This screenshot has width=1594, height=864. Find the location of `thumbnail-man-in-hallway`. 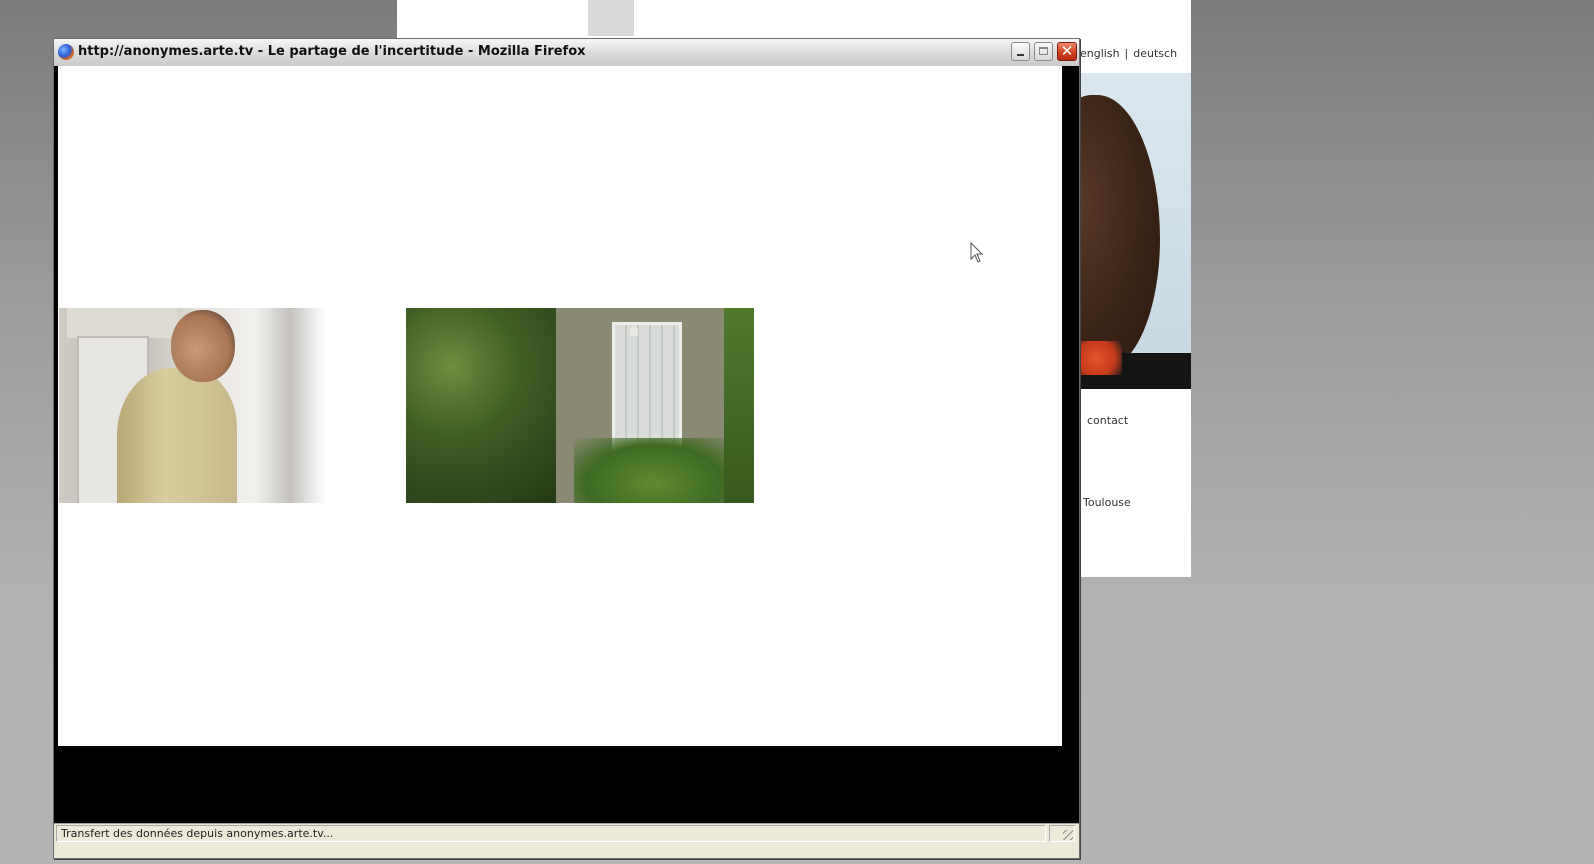

thumbnail-man-in-hallway is located at coordinates (231, 405).